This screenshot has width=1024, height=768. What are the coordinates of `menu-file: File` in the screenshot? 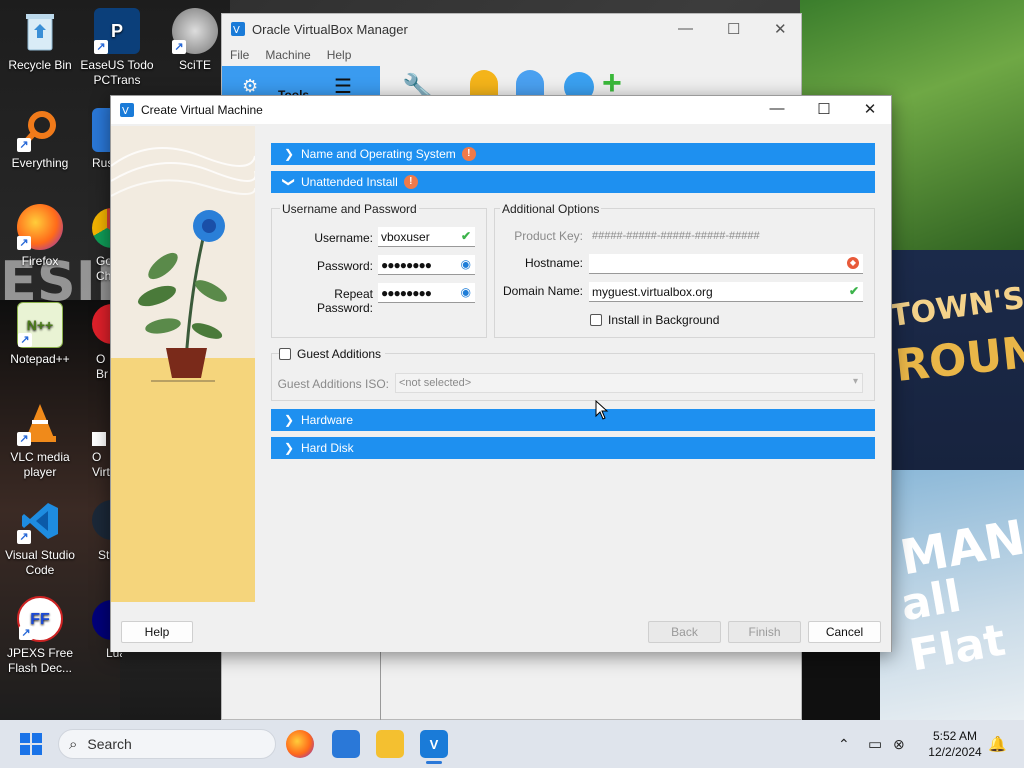 It's located at (239, 55).